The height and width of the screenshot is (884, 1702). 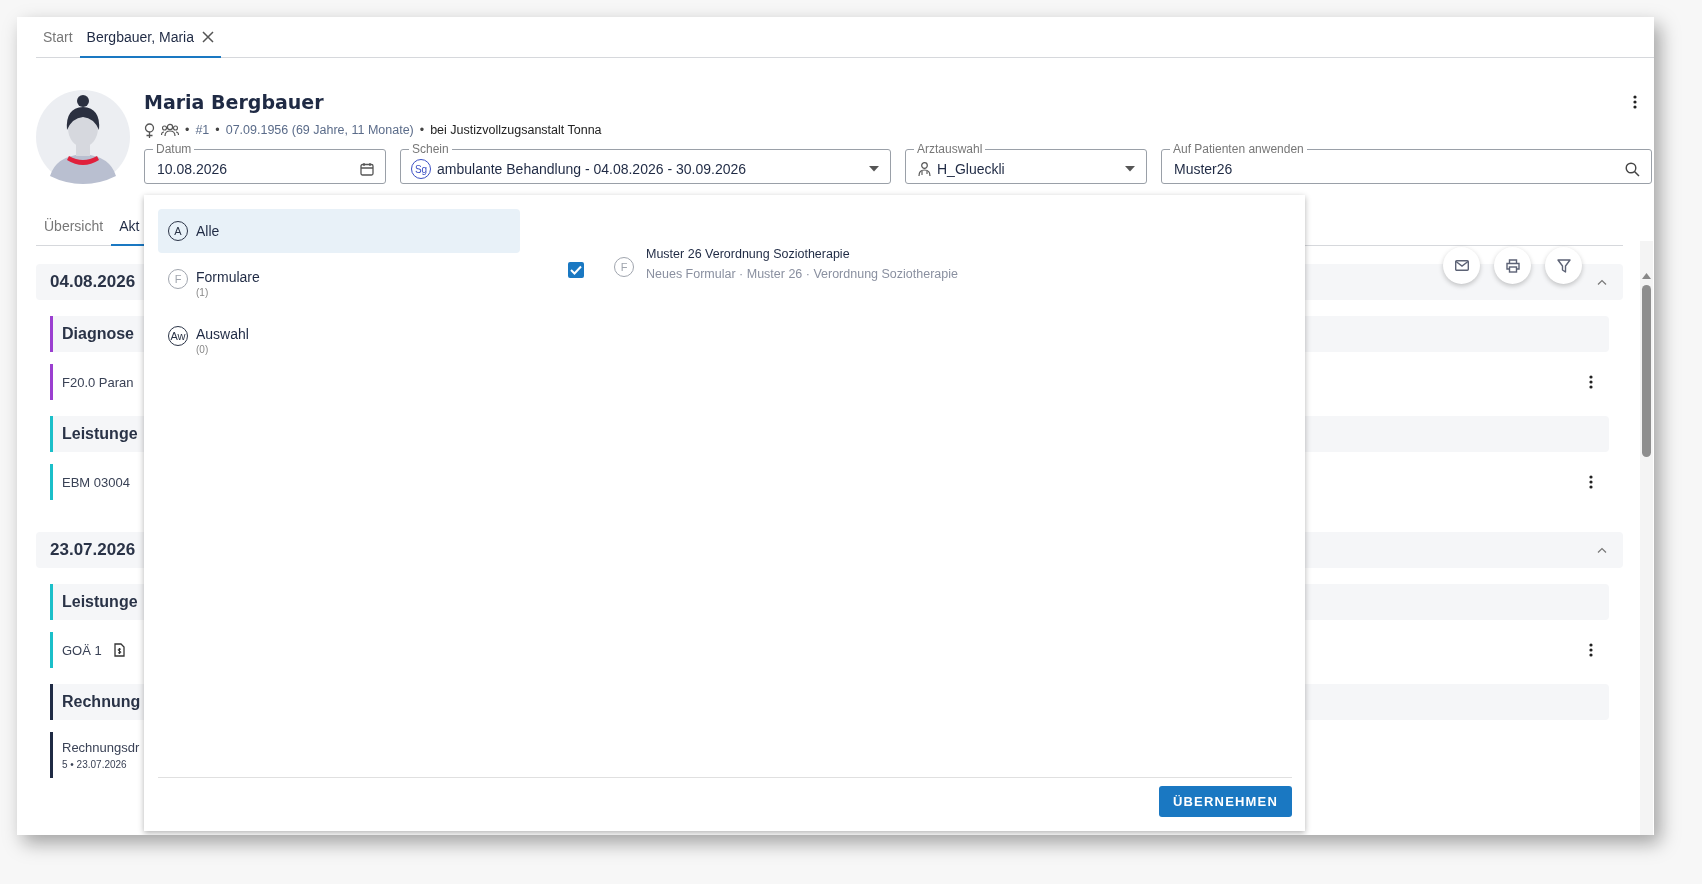 What do you see at coordinates (367, 169) in the screenshot?
I see `calendar-icon` at bounding box center [367, 169].